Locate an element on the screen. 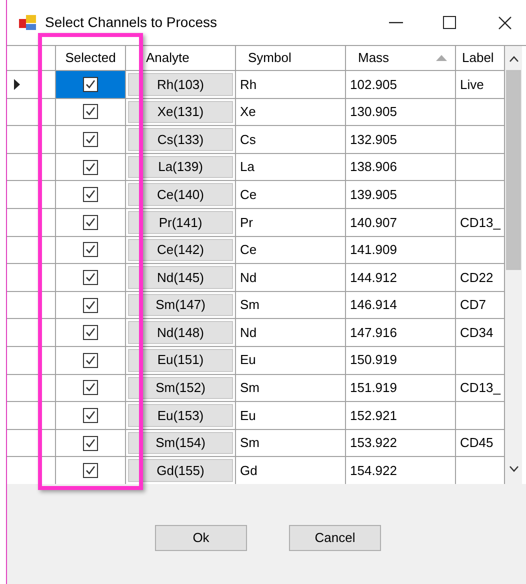 This screenshot has width=526, height=584. maximize-icon is located at coordinates (449, 22).